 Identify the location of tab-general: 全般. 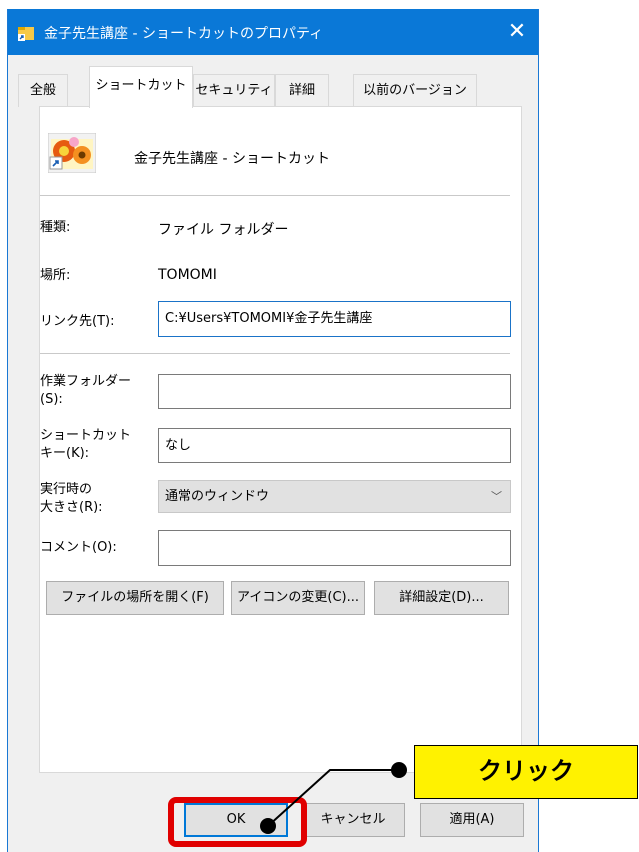
(43, 90).